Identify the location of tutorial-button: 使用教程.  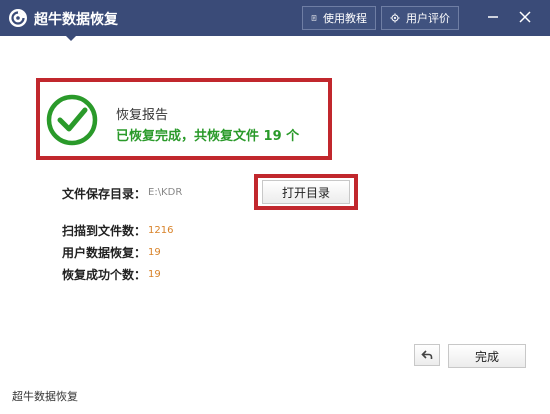
(339, 18).